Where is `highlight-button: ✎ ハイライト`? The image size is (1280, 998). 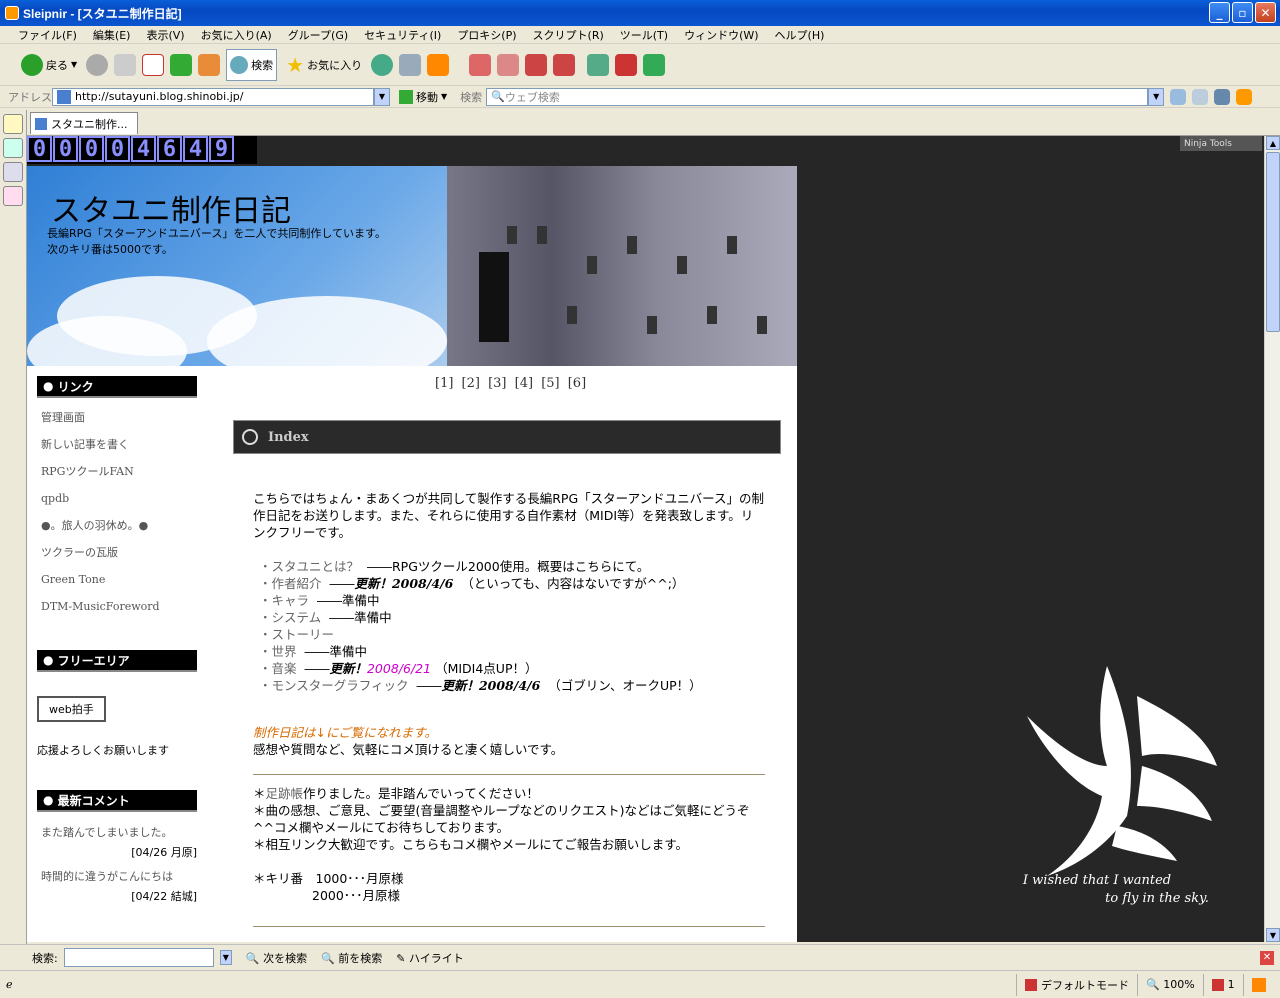 highlight-button: ✎ ハイライト is located at coordinates (430, 958).